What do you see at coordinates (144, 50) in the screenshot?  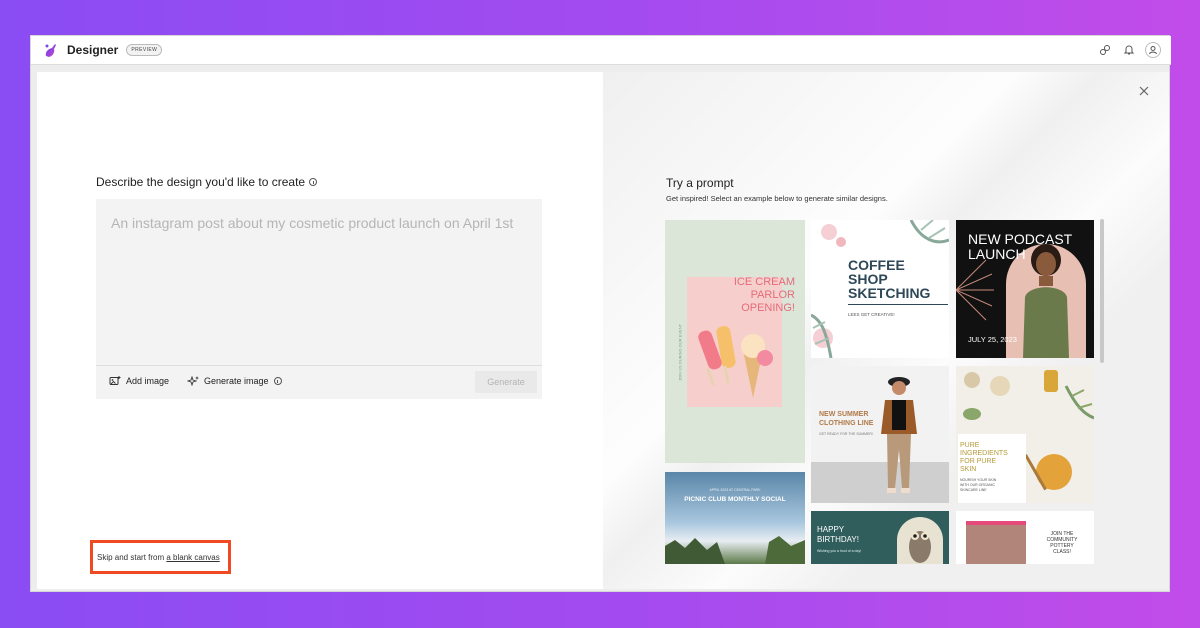 I see `preview-badge: PREVIEW` at bounding box center [144, 50].